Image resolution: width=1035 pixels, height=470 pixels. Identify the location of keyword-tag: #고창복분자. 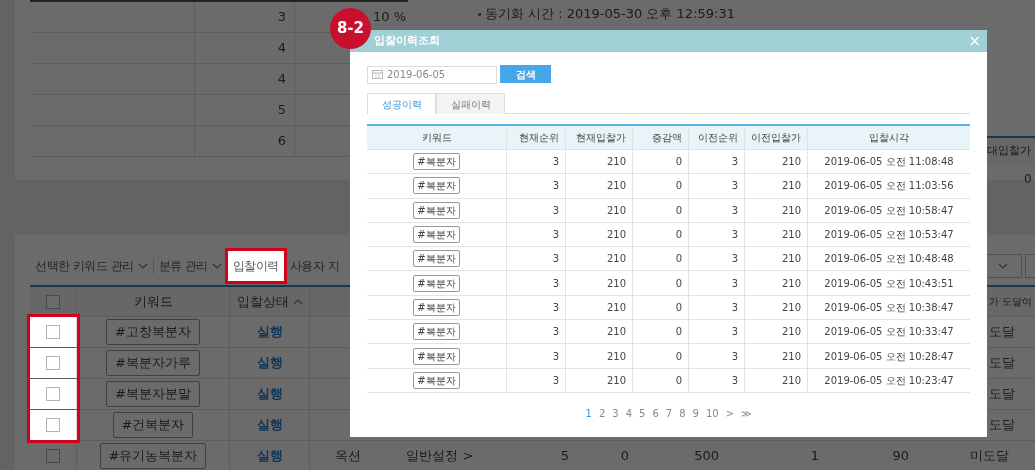
(153, 332).